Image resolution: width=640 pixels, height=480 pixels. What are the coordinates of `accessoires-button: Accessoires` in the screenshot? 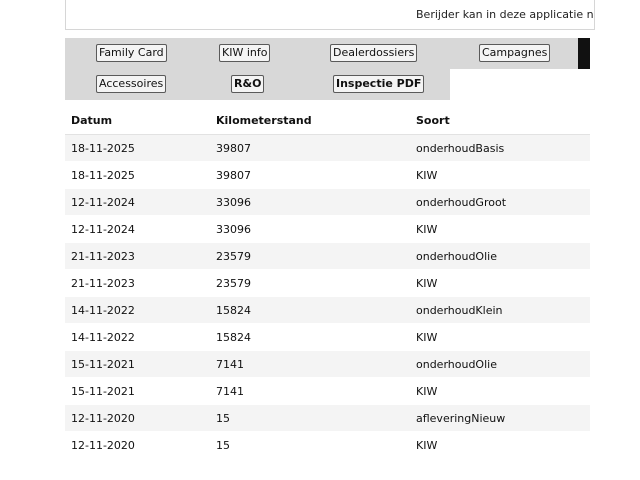 It's located at (131, 84).